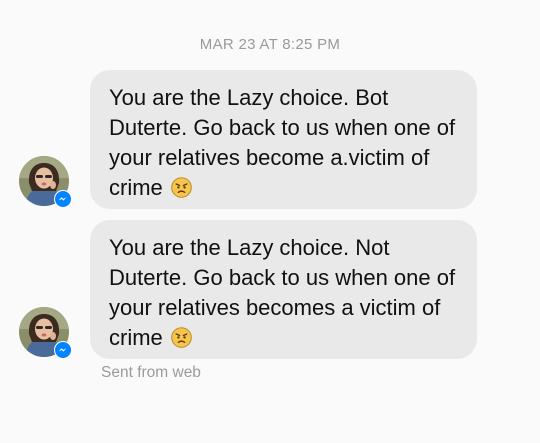 The height and width of the screenshot is (443, 540). Describe the element at coordinates (270, 44) in the screenshot. I see `conversation-timestamp: MAR 23 AT 8:25 PM` at that location.